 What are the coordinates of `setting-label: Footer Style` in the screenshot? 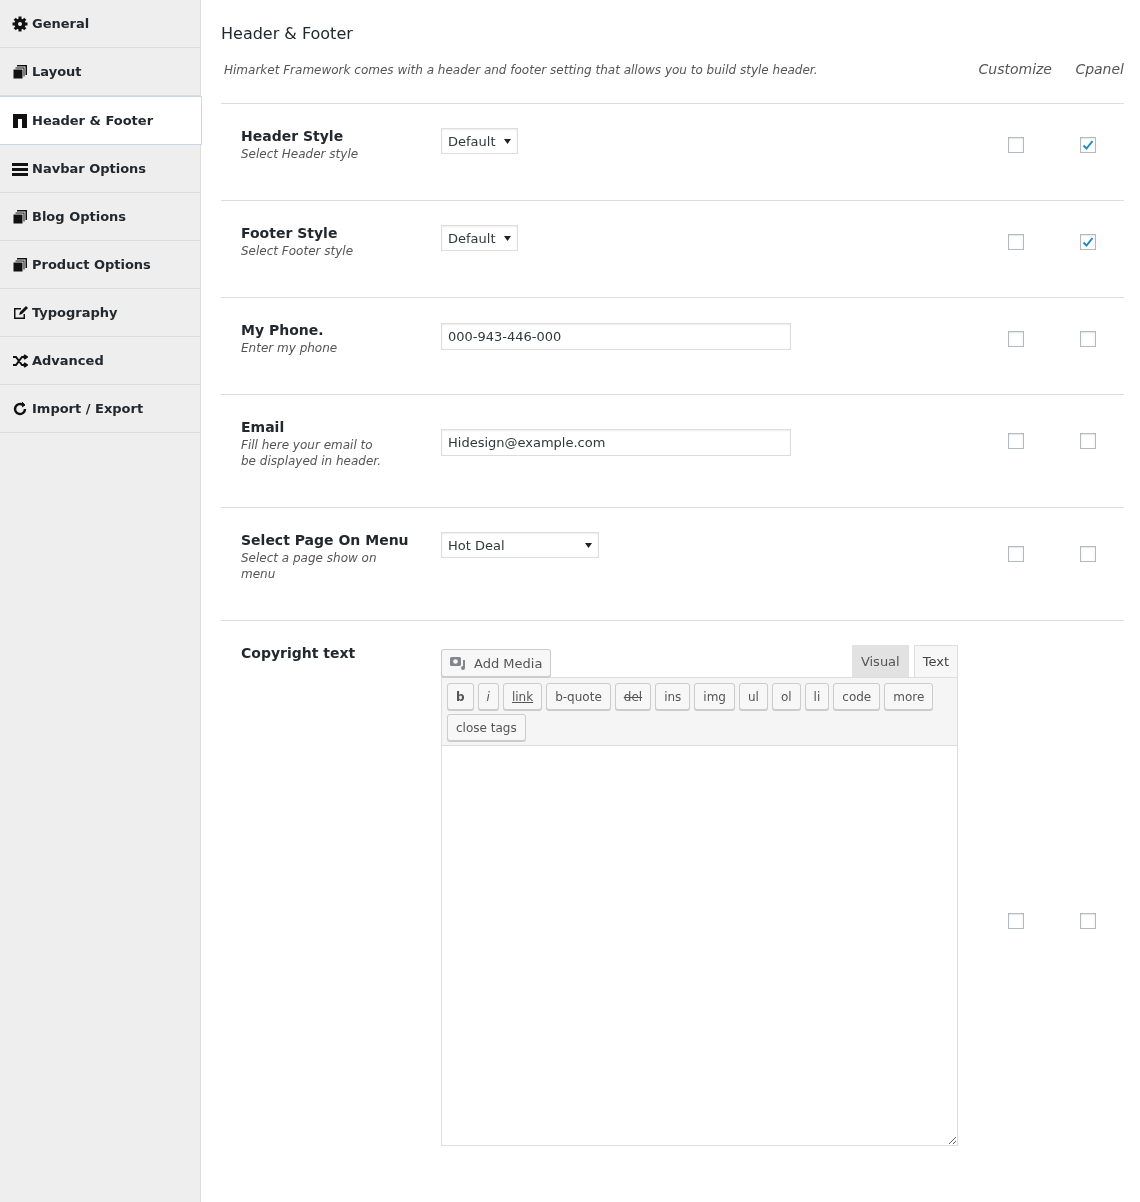 It's located at (290, 233).